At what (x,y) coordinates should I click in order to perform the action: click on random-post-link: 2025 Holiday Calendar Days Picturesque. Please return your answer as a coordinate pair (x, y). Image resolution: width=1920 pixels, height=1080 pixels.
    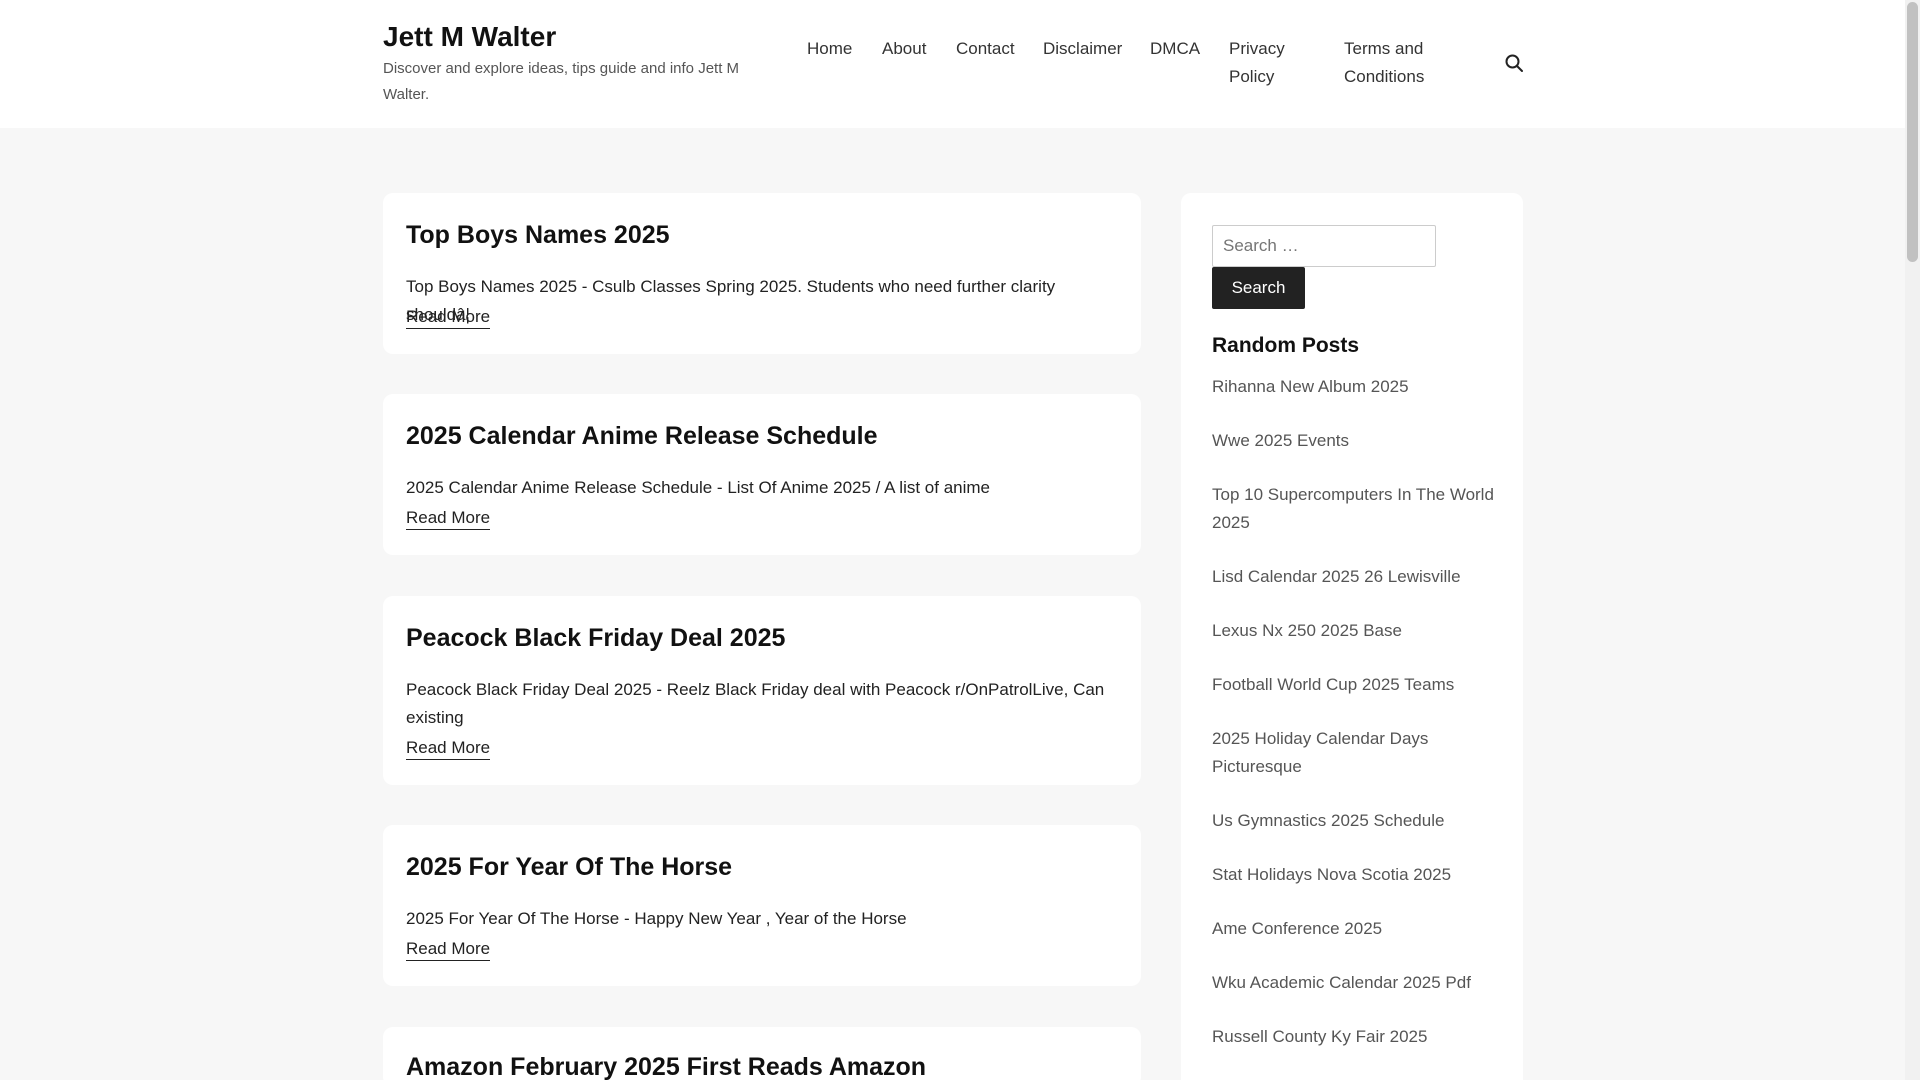
    Looking at the image, I should click on (1357, 753).